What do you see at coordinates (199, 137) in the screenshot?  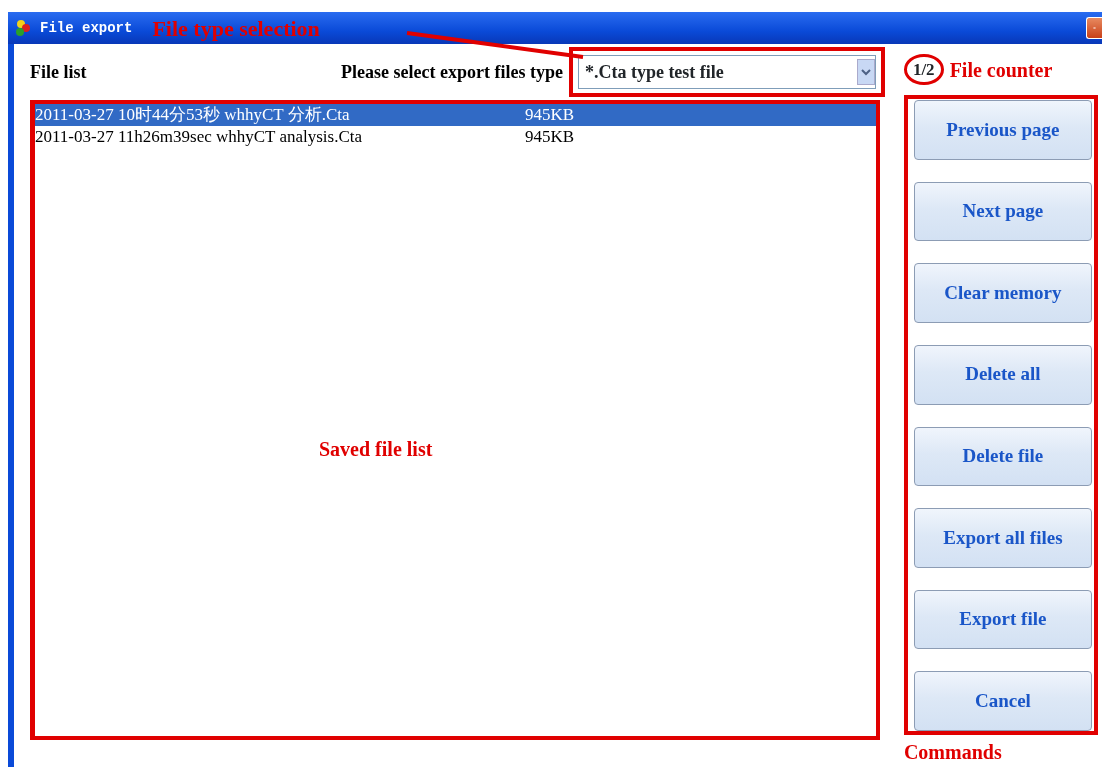 I see `file-name: 2011-03-27 11h26m39sec whhyCT analysis.Cta` at bounding box center [199, 137].